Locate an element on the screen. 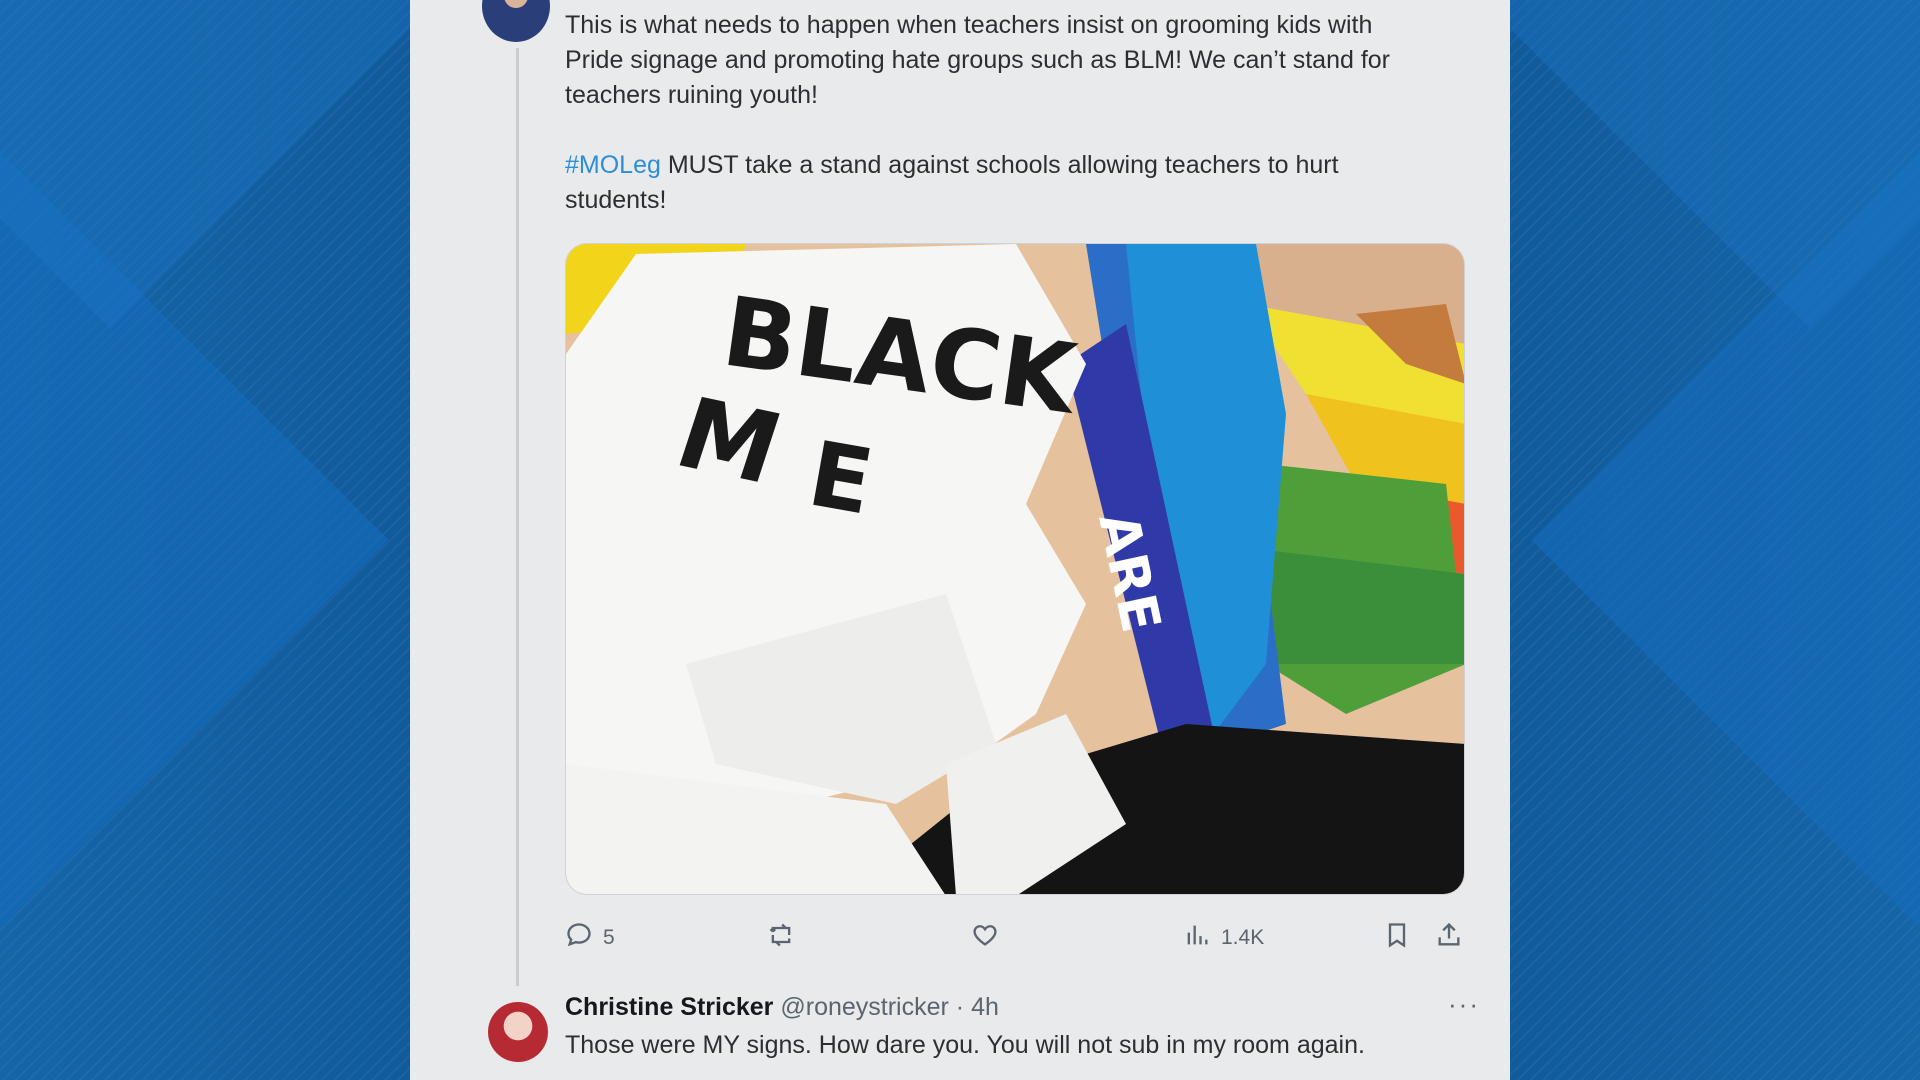 This screenshot has height=1080, width=1920. reply-timestamp: 4h is located at coordinates (985, 1007).